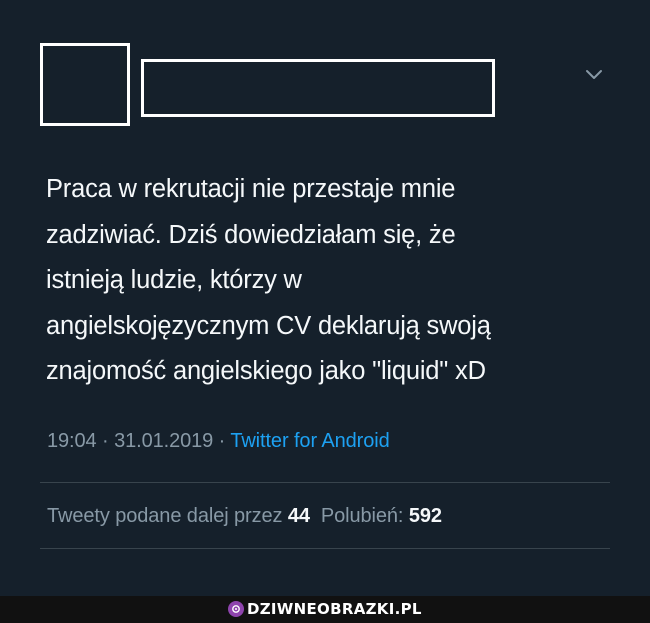 The height and width of the screenshot is (623, 650). What do you see at coordinates (236, 609) in the screenshot?
I see `watermark-logo-icon` at bounding box center [236, 609].